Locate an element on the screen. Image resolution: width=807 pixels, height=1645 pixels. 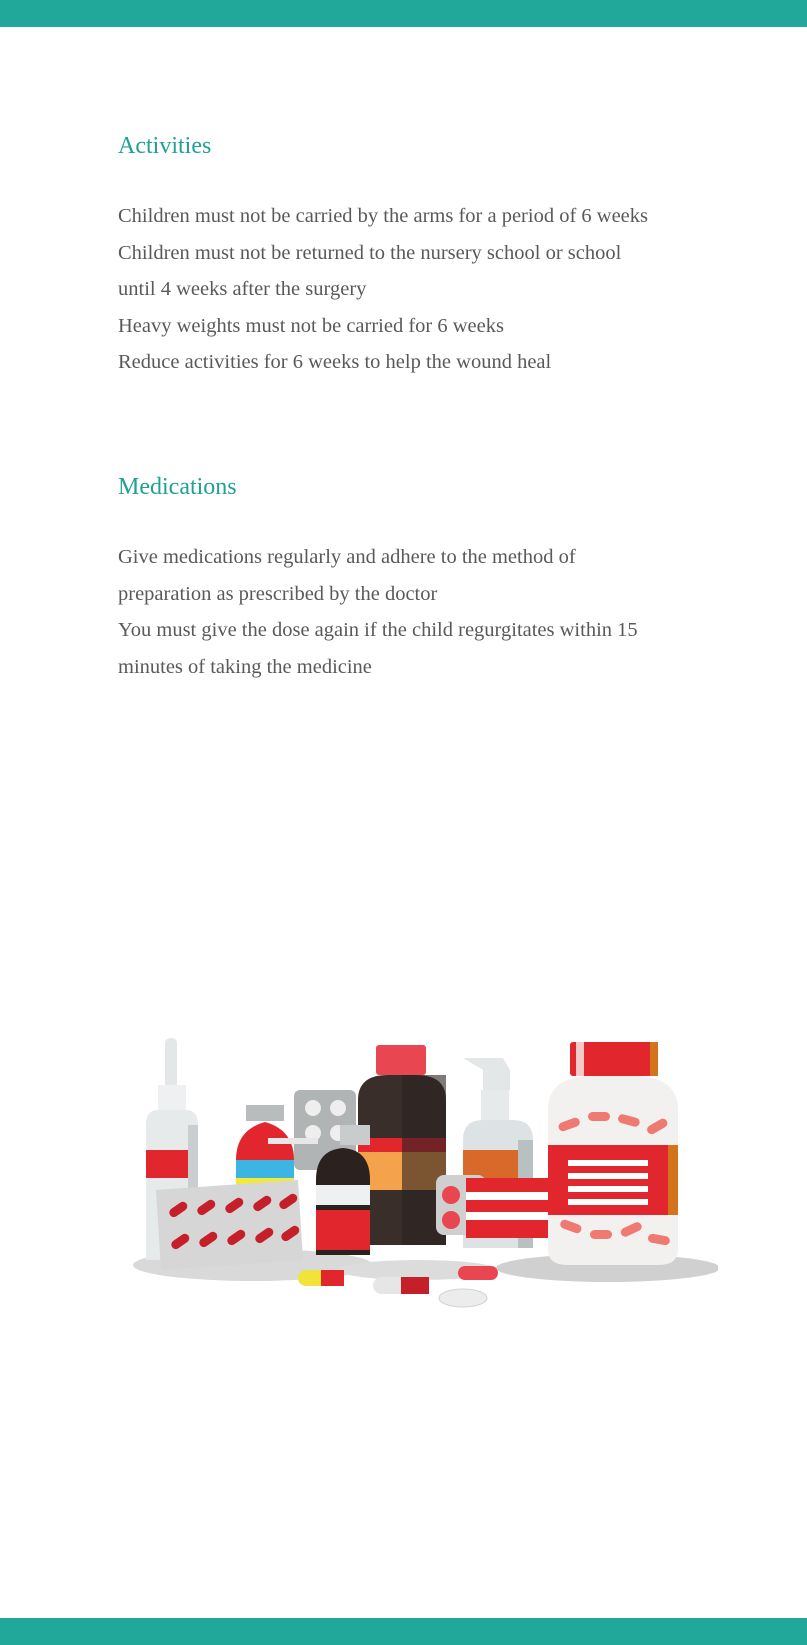
medications-heading: Medications is located at coordinates (177, 487).